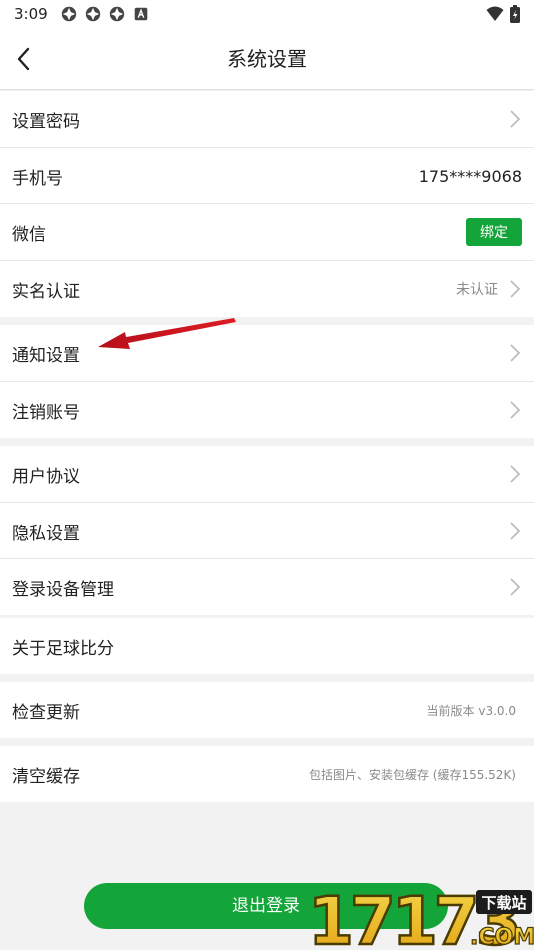  I want to click on app-header: 系统设置, so click(267, 59).